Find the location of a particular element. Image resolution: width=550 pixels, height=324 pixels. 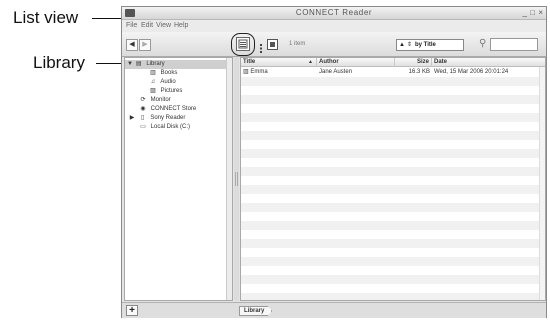

sidebar-item-label: Monitor is located at coordinates (160, 100).